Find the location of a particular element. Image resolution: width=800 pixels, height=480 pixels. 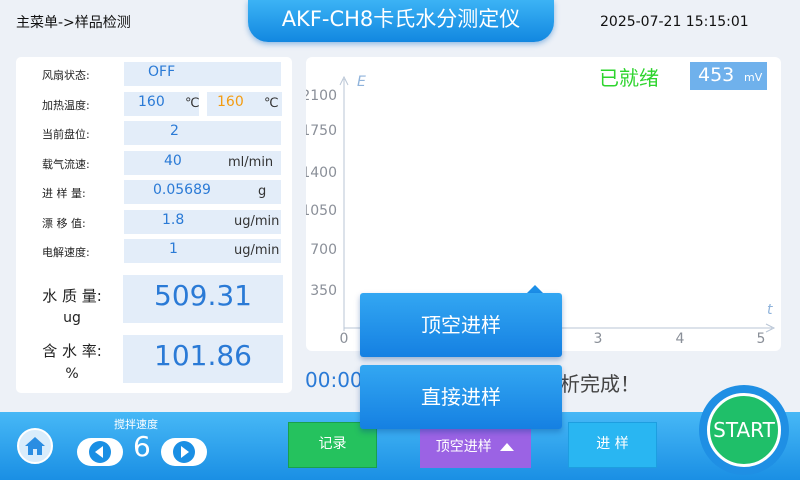

home-icon is located at coordinates (35, 446).